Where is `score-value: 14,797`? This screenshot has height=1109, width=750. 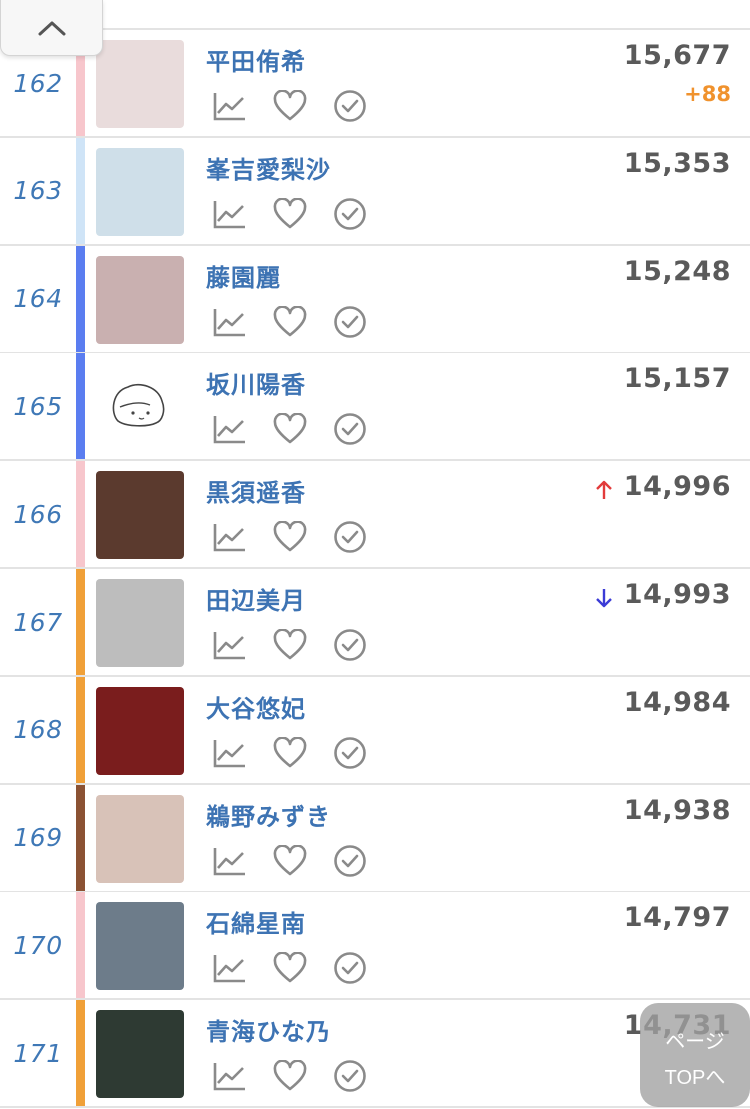
score-value: 14,797 is located at coordinates (677, 918).